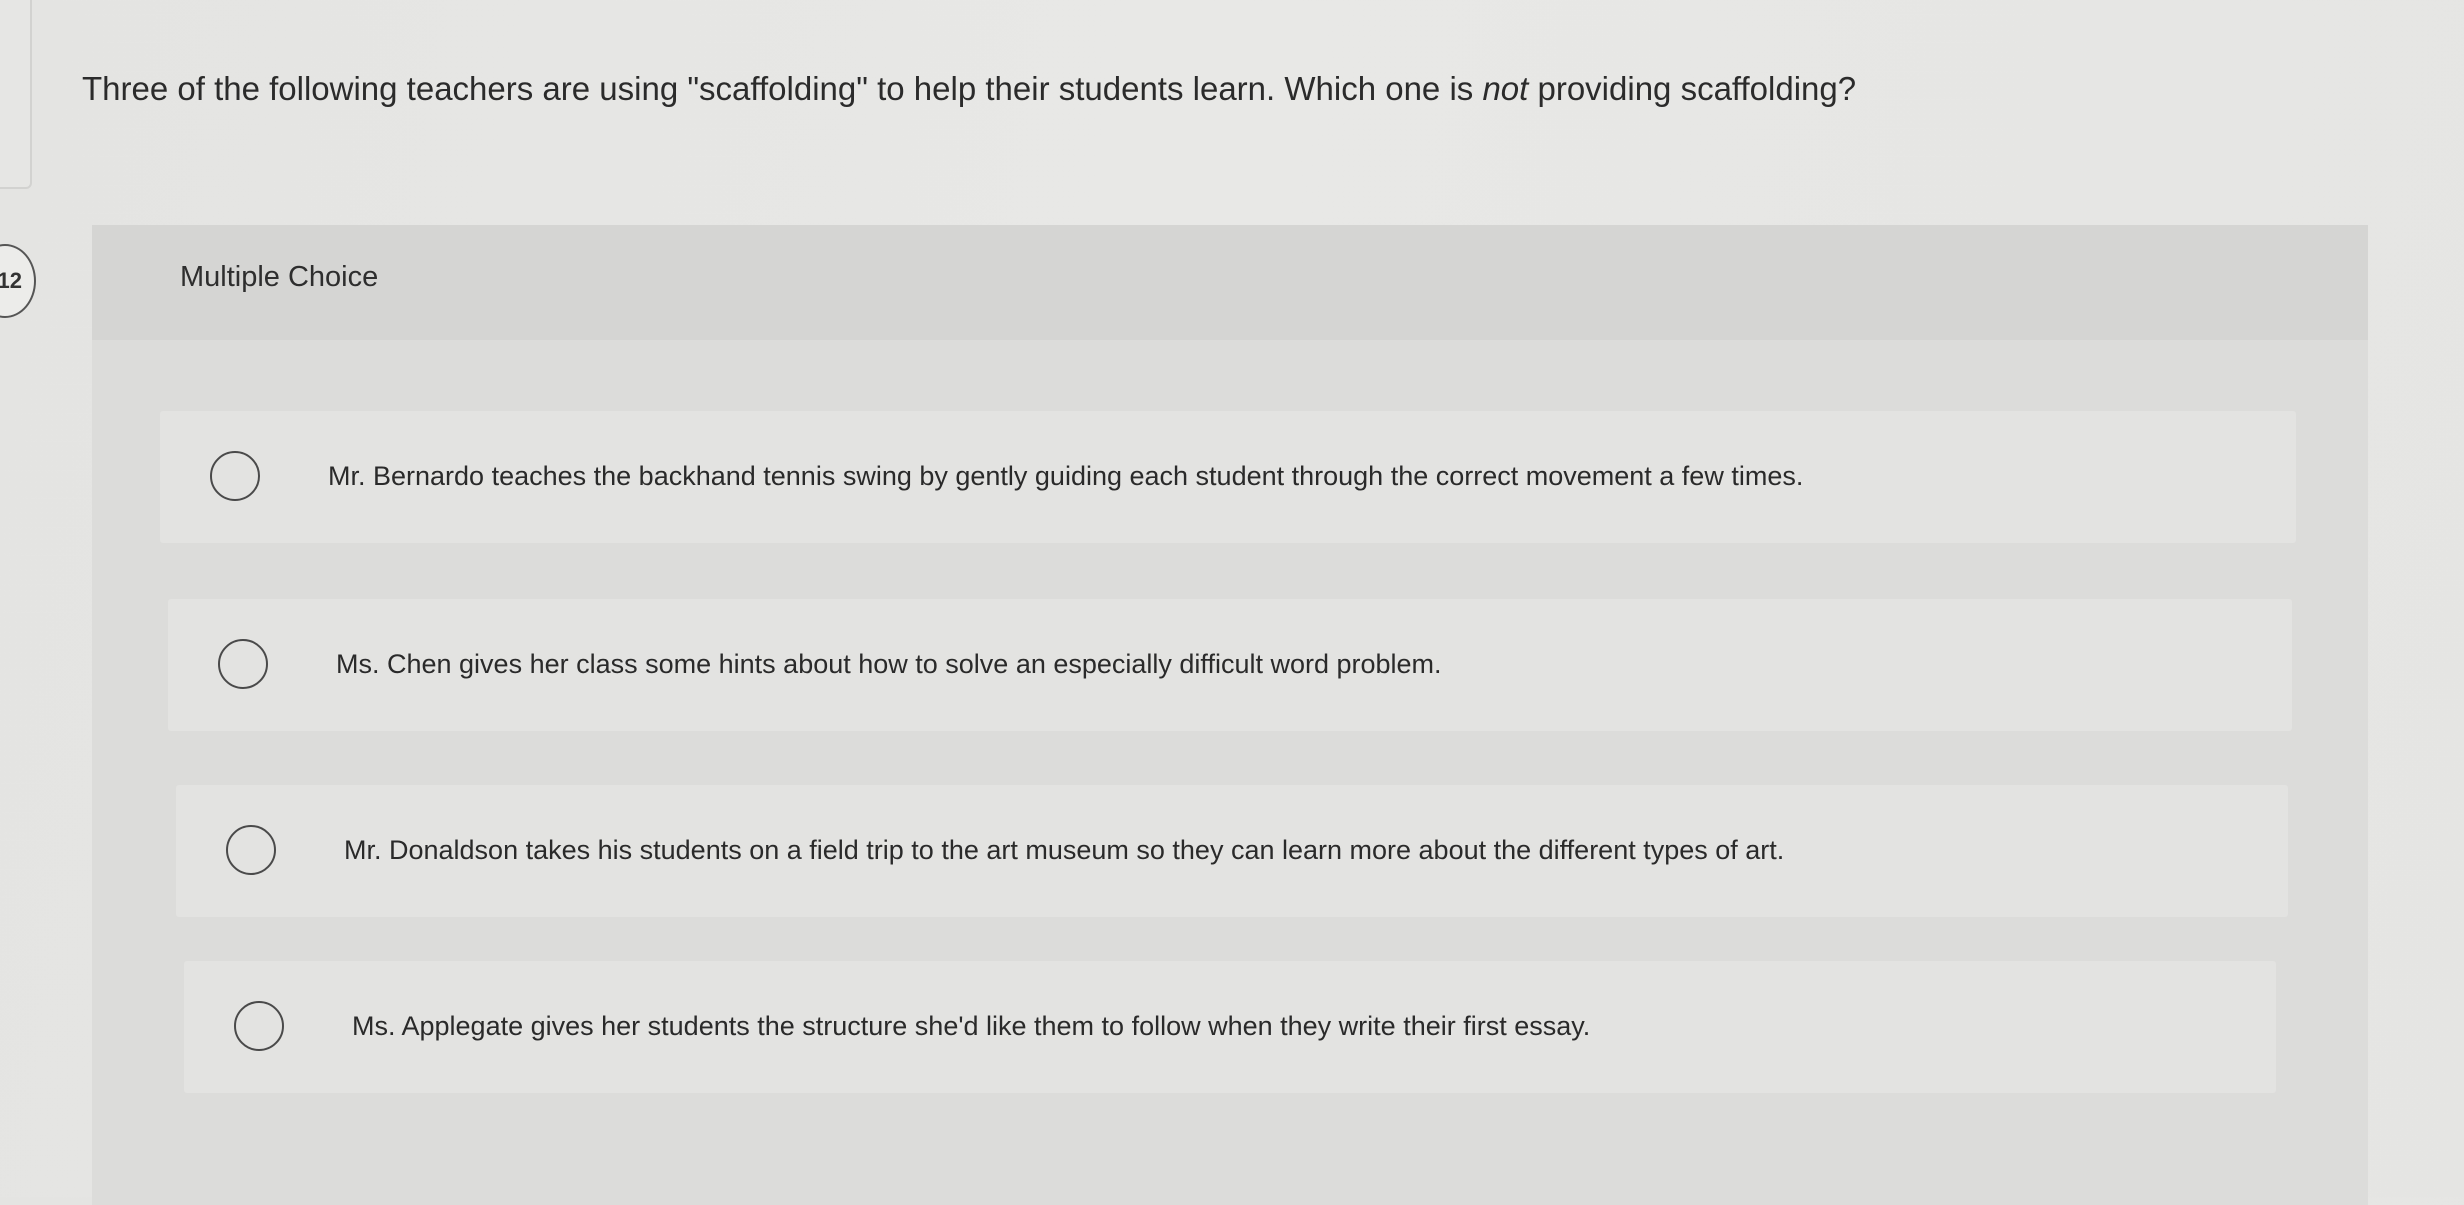 The width and height of the screenshot is (2464, 1205). Describe the element at coordinates (279, 277) in the screenshot. I see `multiple-choice-label: Multiple Choice` at that location.